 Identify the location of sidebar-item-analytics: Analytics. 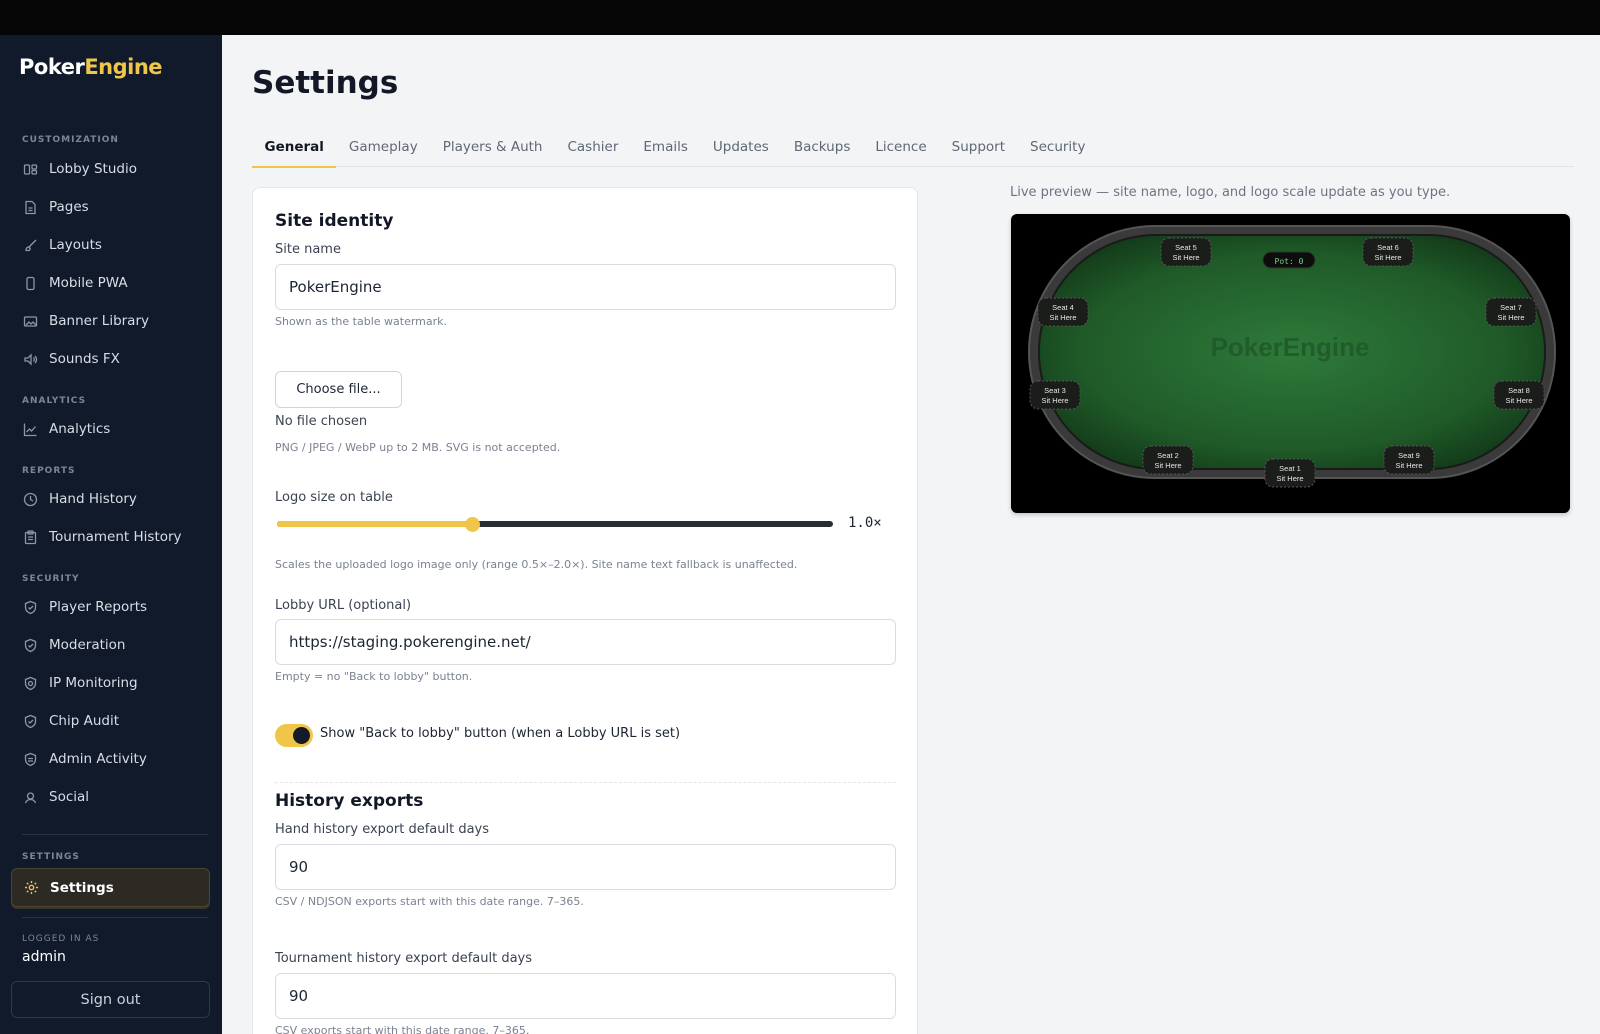
(110, 429).